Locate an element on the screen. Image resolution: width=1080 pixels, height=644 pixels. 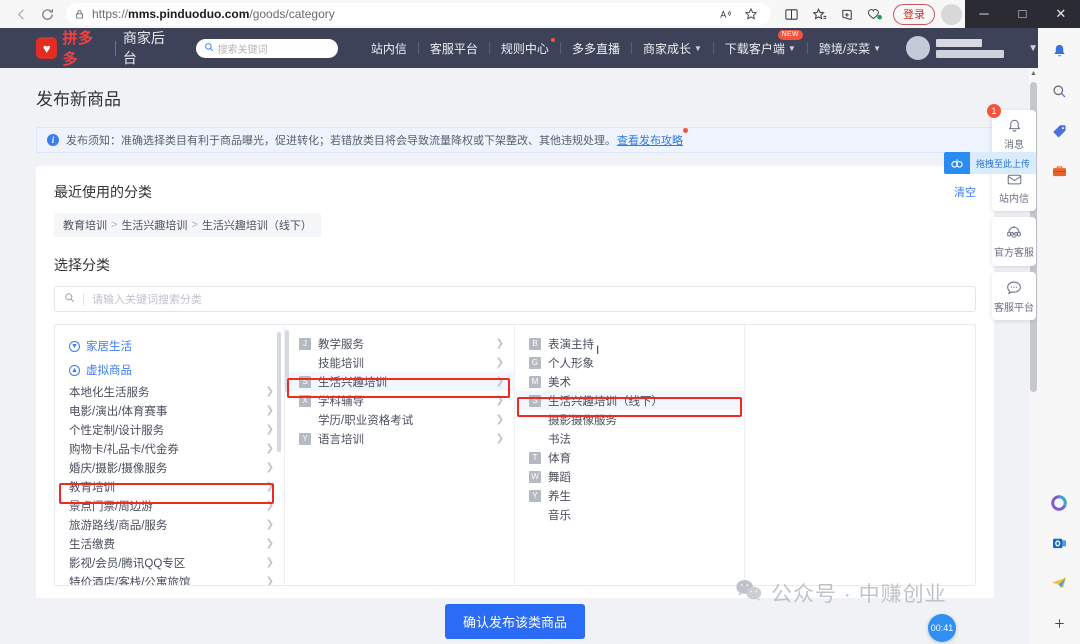
search-icon is located at coordinates (1059, 91).